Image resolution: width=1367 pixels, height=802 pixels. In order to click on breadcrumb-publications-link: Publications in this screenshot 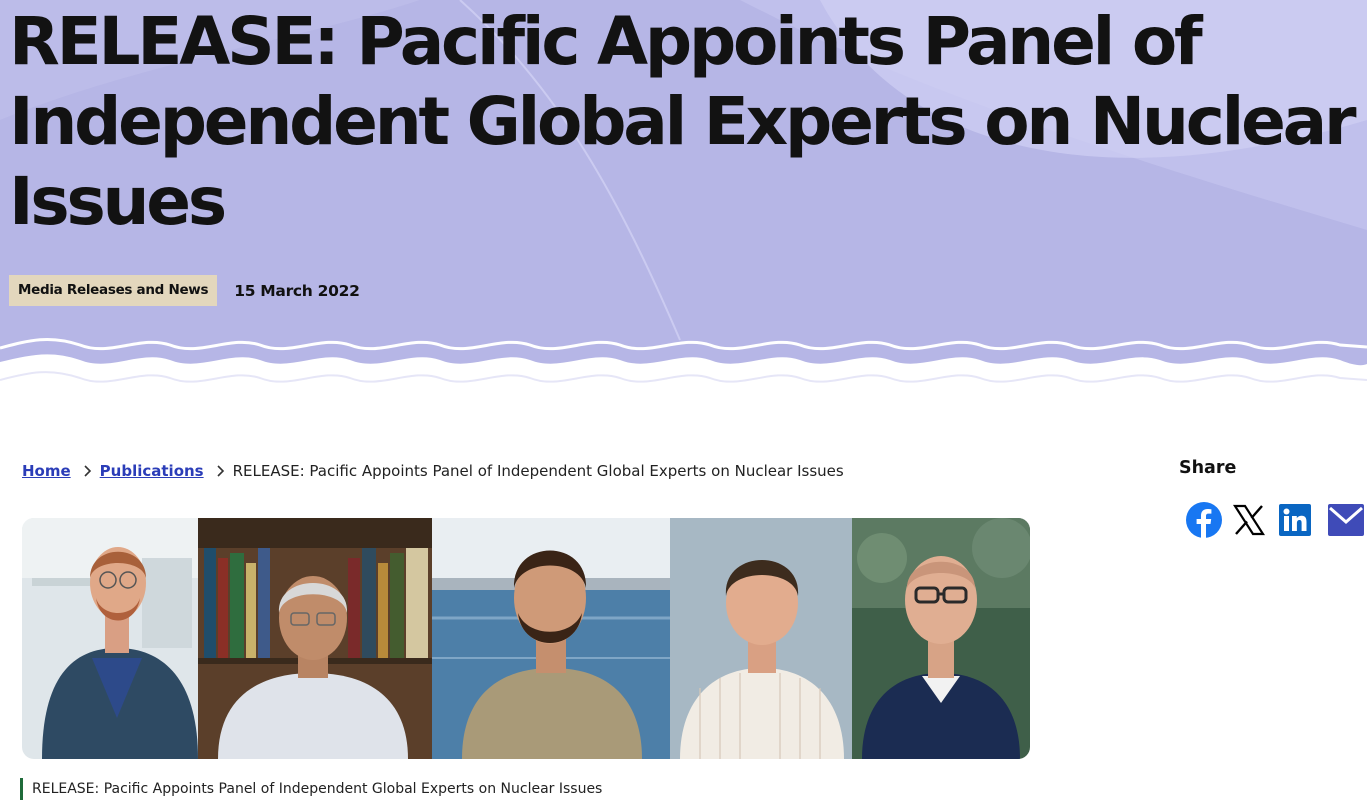, I will do `click(152, 471)`.